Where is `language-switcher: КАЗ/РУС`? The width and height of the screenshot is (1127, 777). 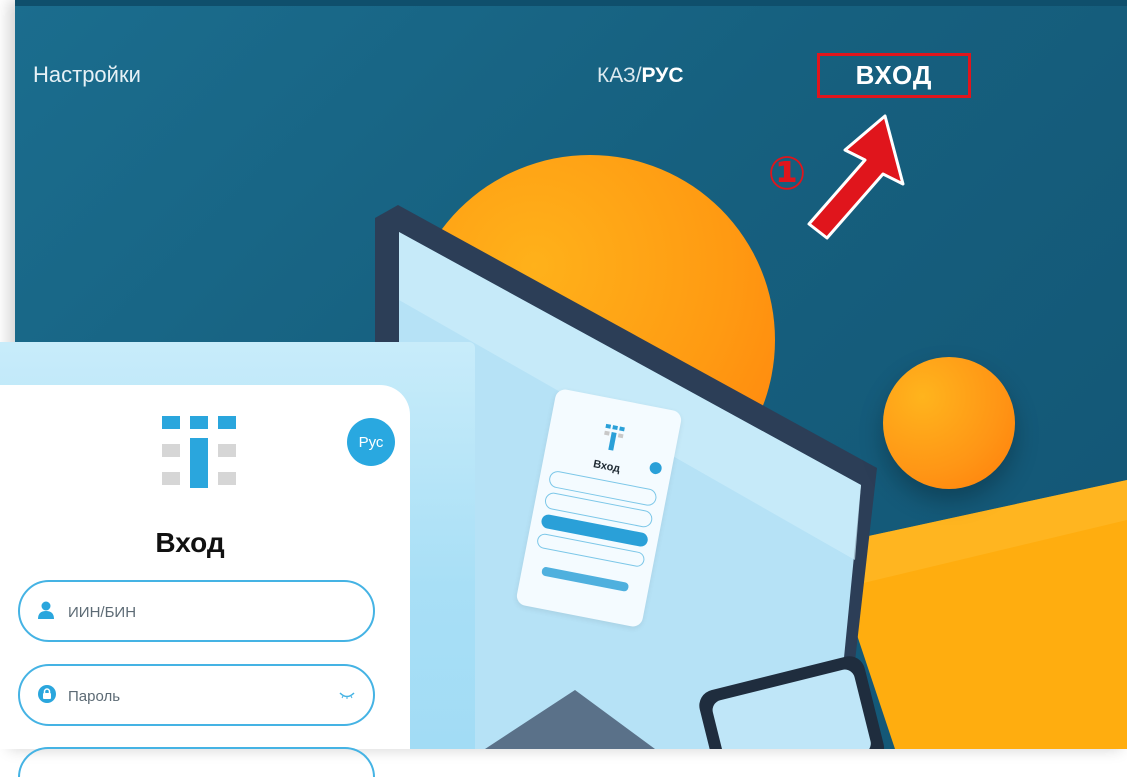 language-switcher: КАЗ/РУС is located at coordinates (640, 76).